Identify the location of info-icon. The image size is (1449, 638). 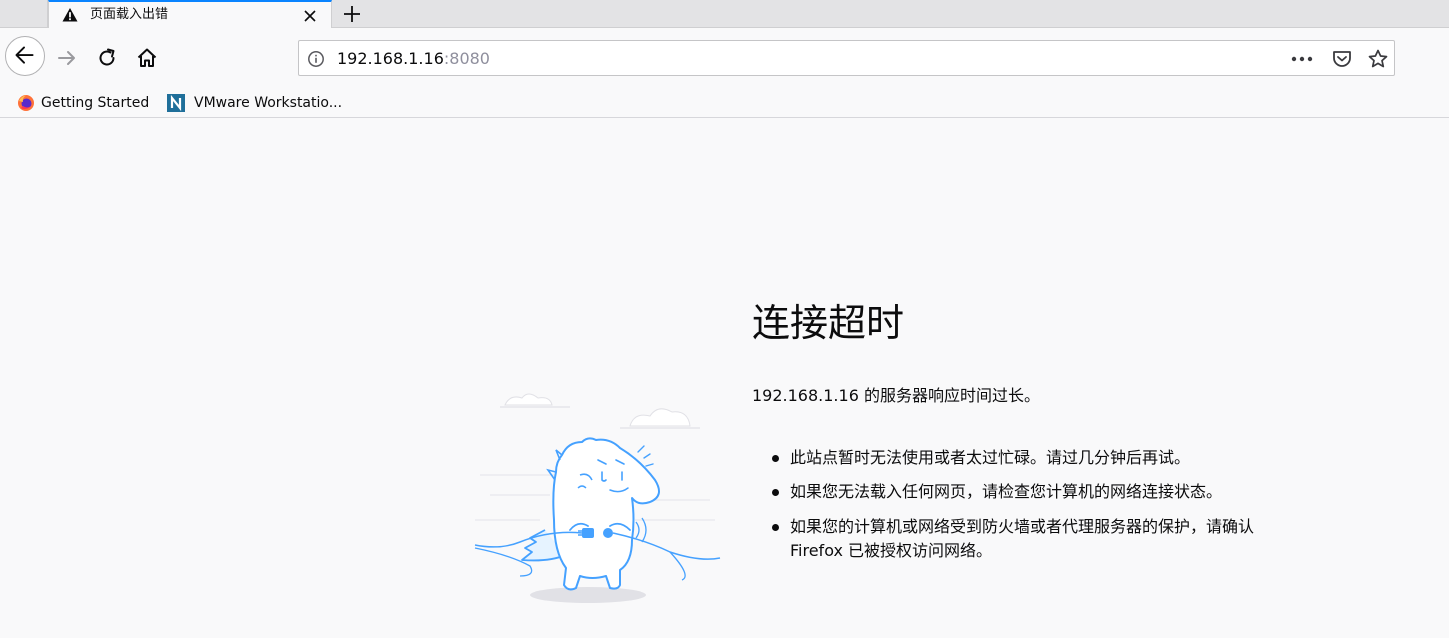
(316, 59).